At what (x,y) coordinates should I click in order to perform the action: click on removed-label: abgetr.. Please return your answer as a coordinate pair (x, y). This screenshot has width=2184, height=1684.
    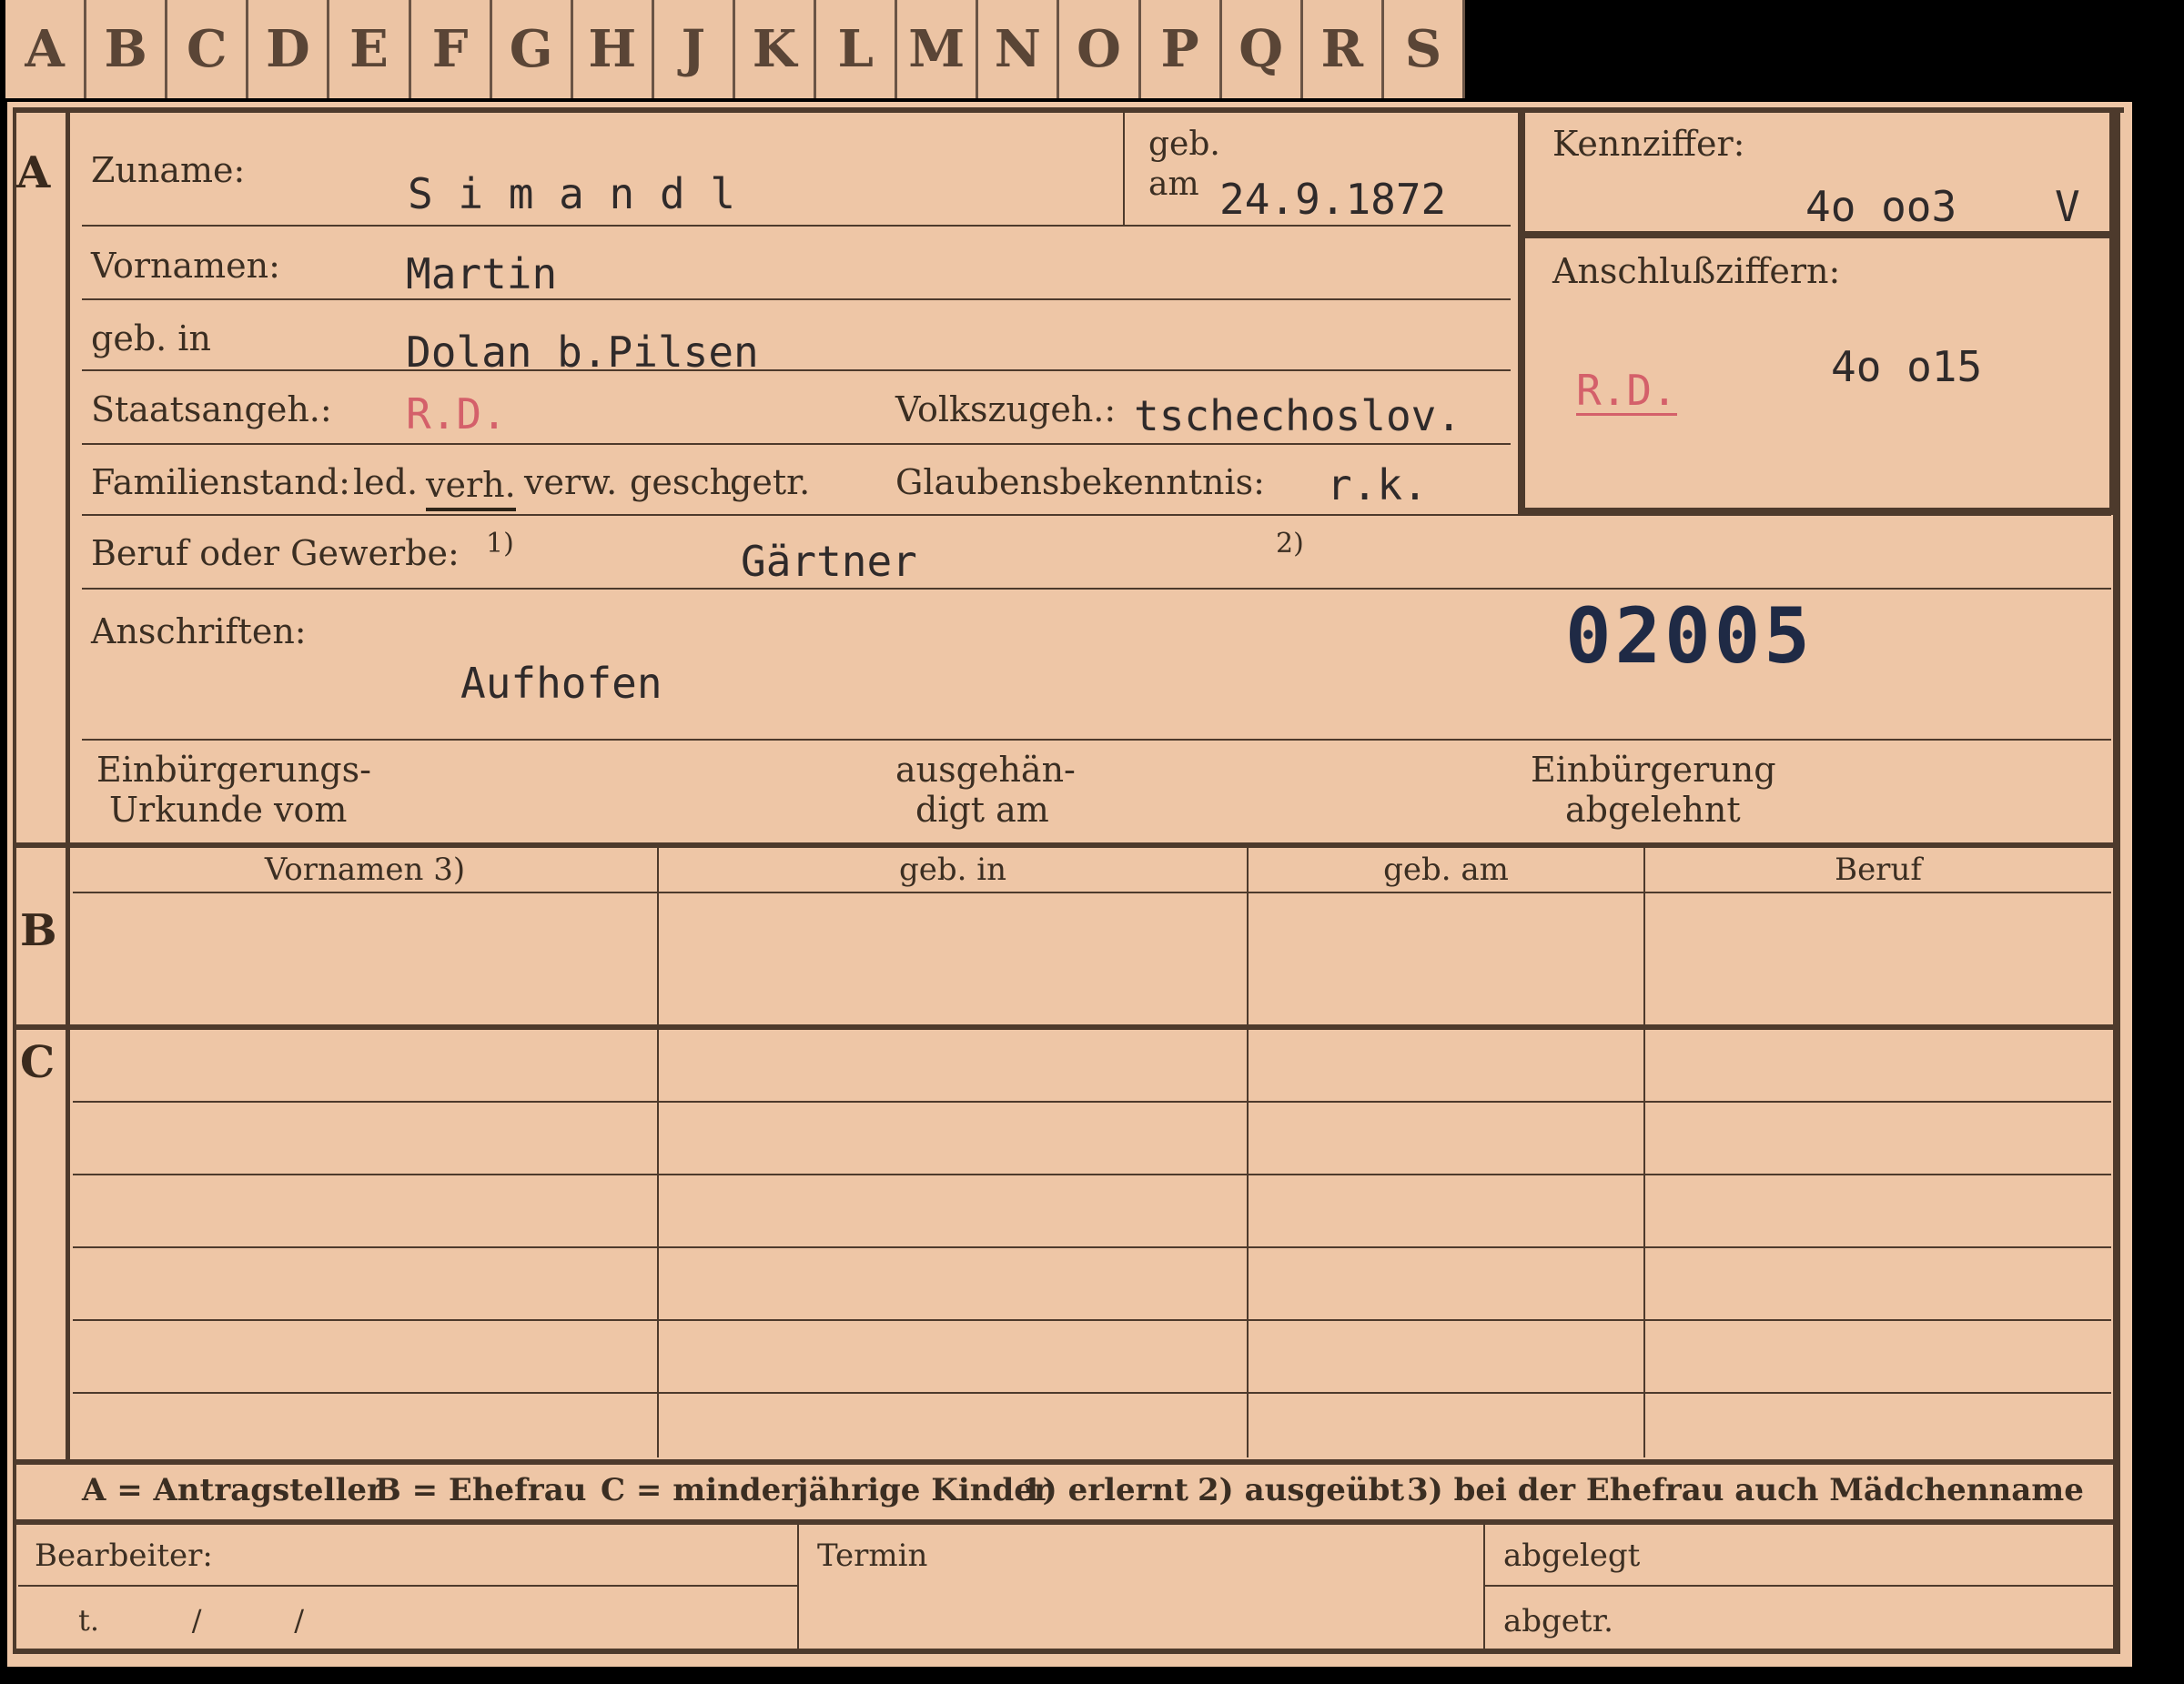
    Looking at the image, I should click on (1558, 1621).